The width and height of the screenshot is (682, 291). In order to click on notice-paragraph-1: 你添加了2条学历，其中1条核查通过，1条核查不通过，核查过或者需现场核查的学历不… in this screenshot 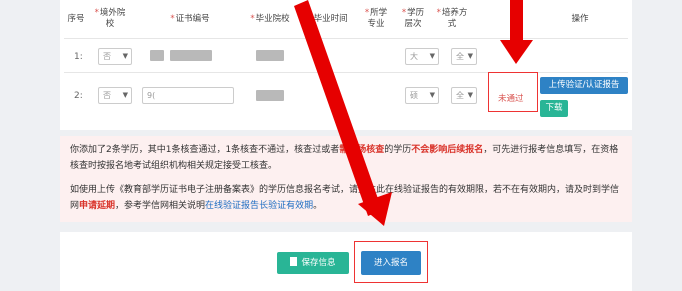, I will do `click(344, 158)`.